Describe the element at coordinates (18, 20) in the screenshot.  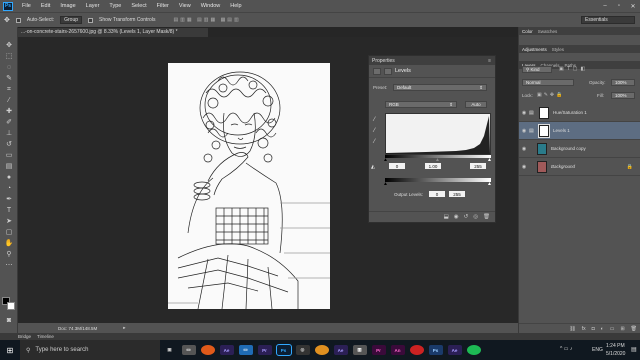
I see `auto-select-checkbox` at that location.